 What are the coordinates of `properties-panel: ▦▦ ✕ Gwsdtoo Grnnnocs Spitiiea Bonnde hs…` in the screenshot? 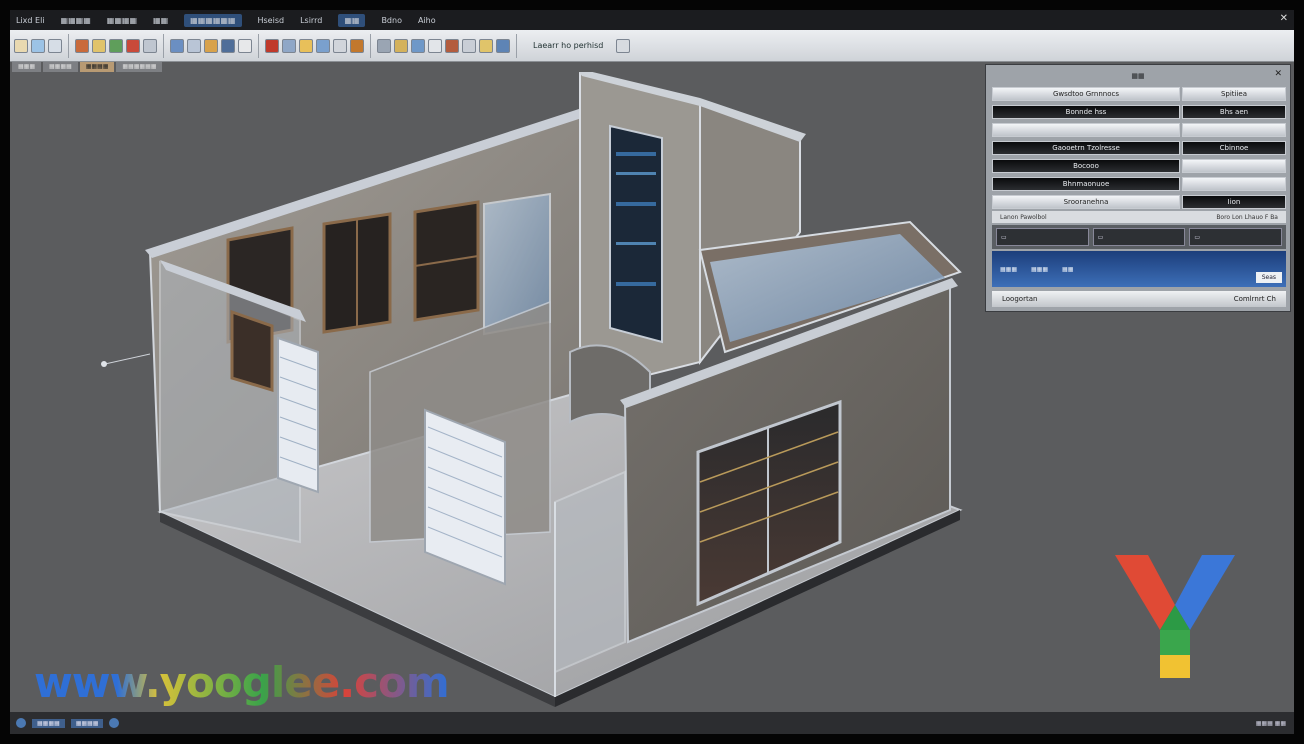 It's located at (1138, 188).